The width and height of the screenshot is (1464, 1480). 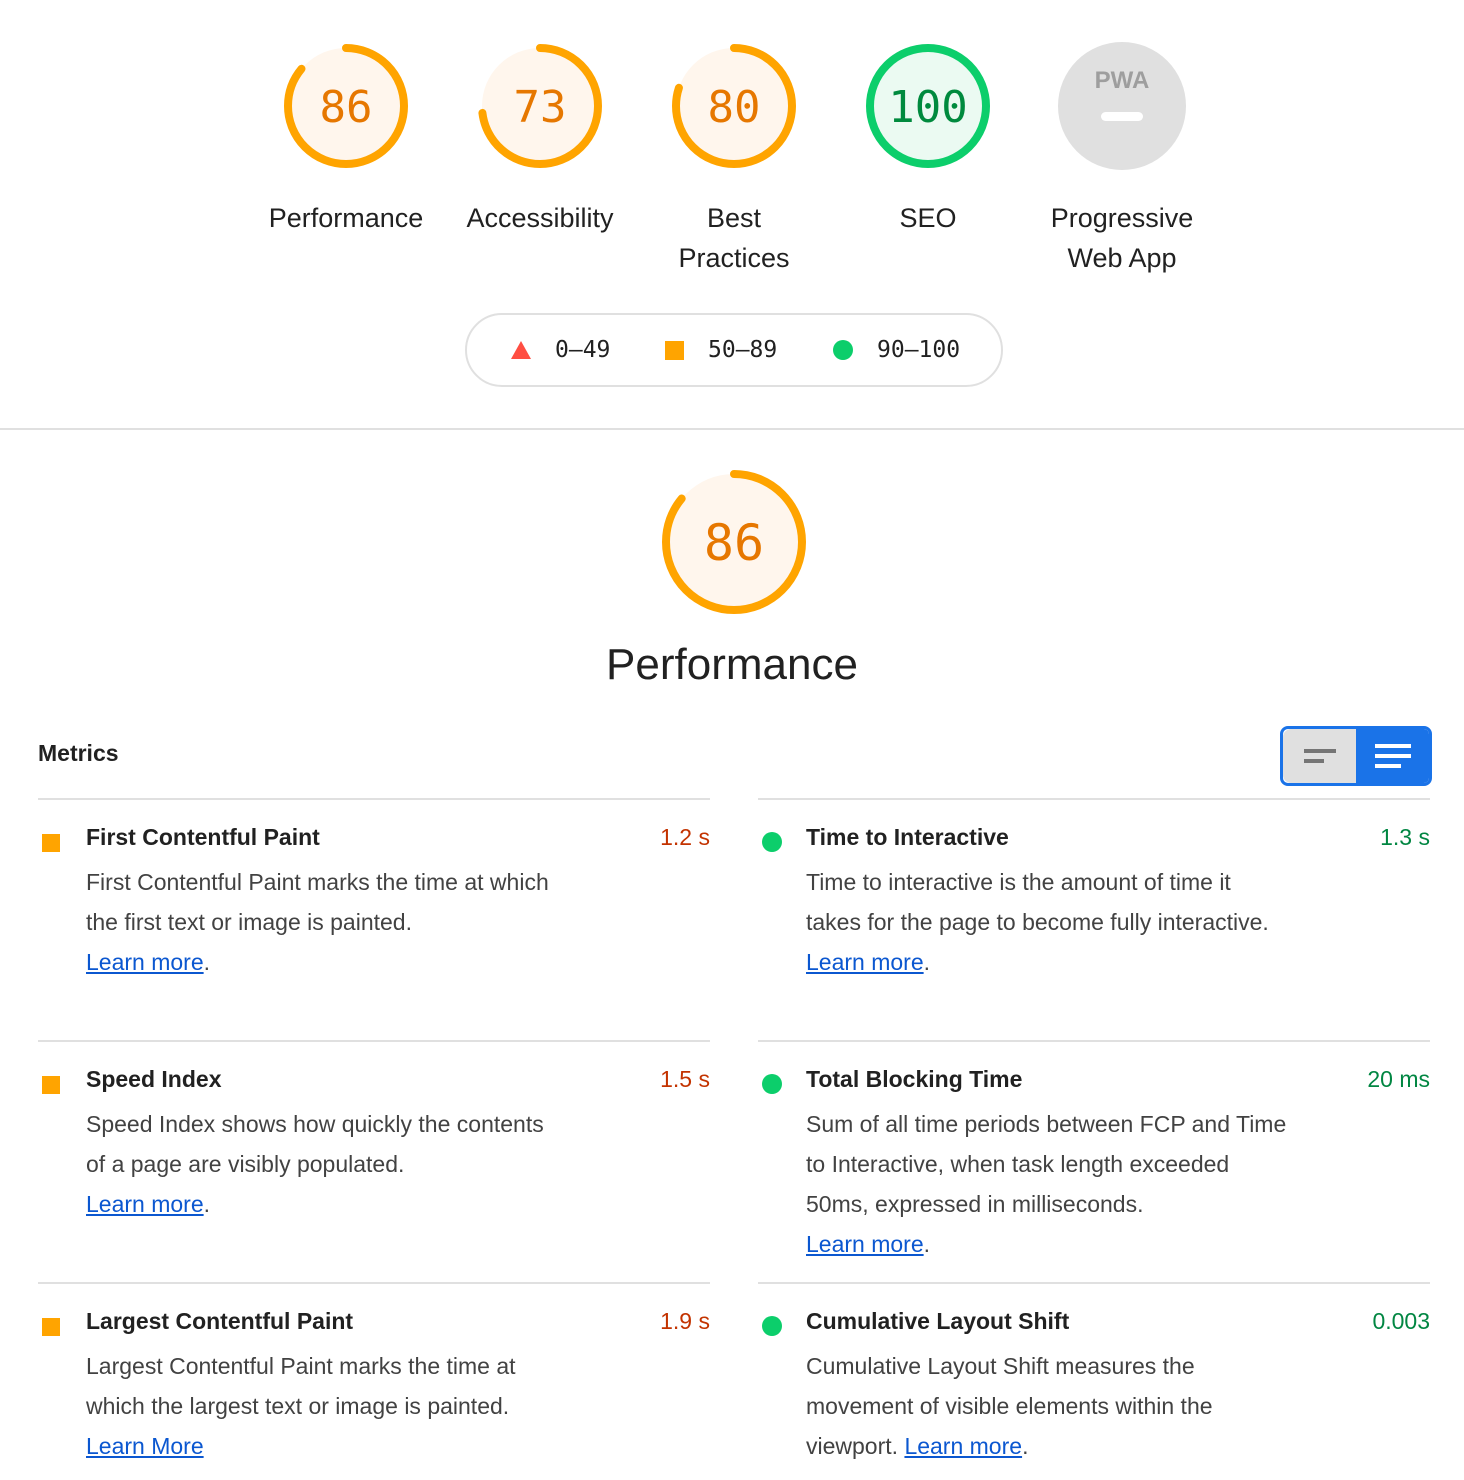 I want to click on metric-value: 1.2 s, so click(x=685, y=837).